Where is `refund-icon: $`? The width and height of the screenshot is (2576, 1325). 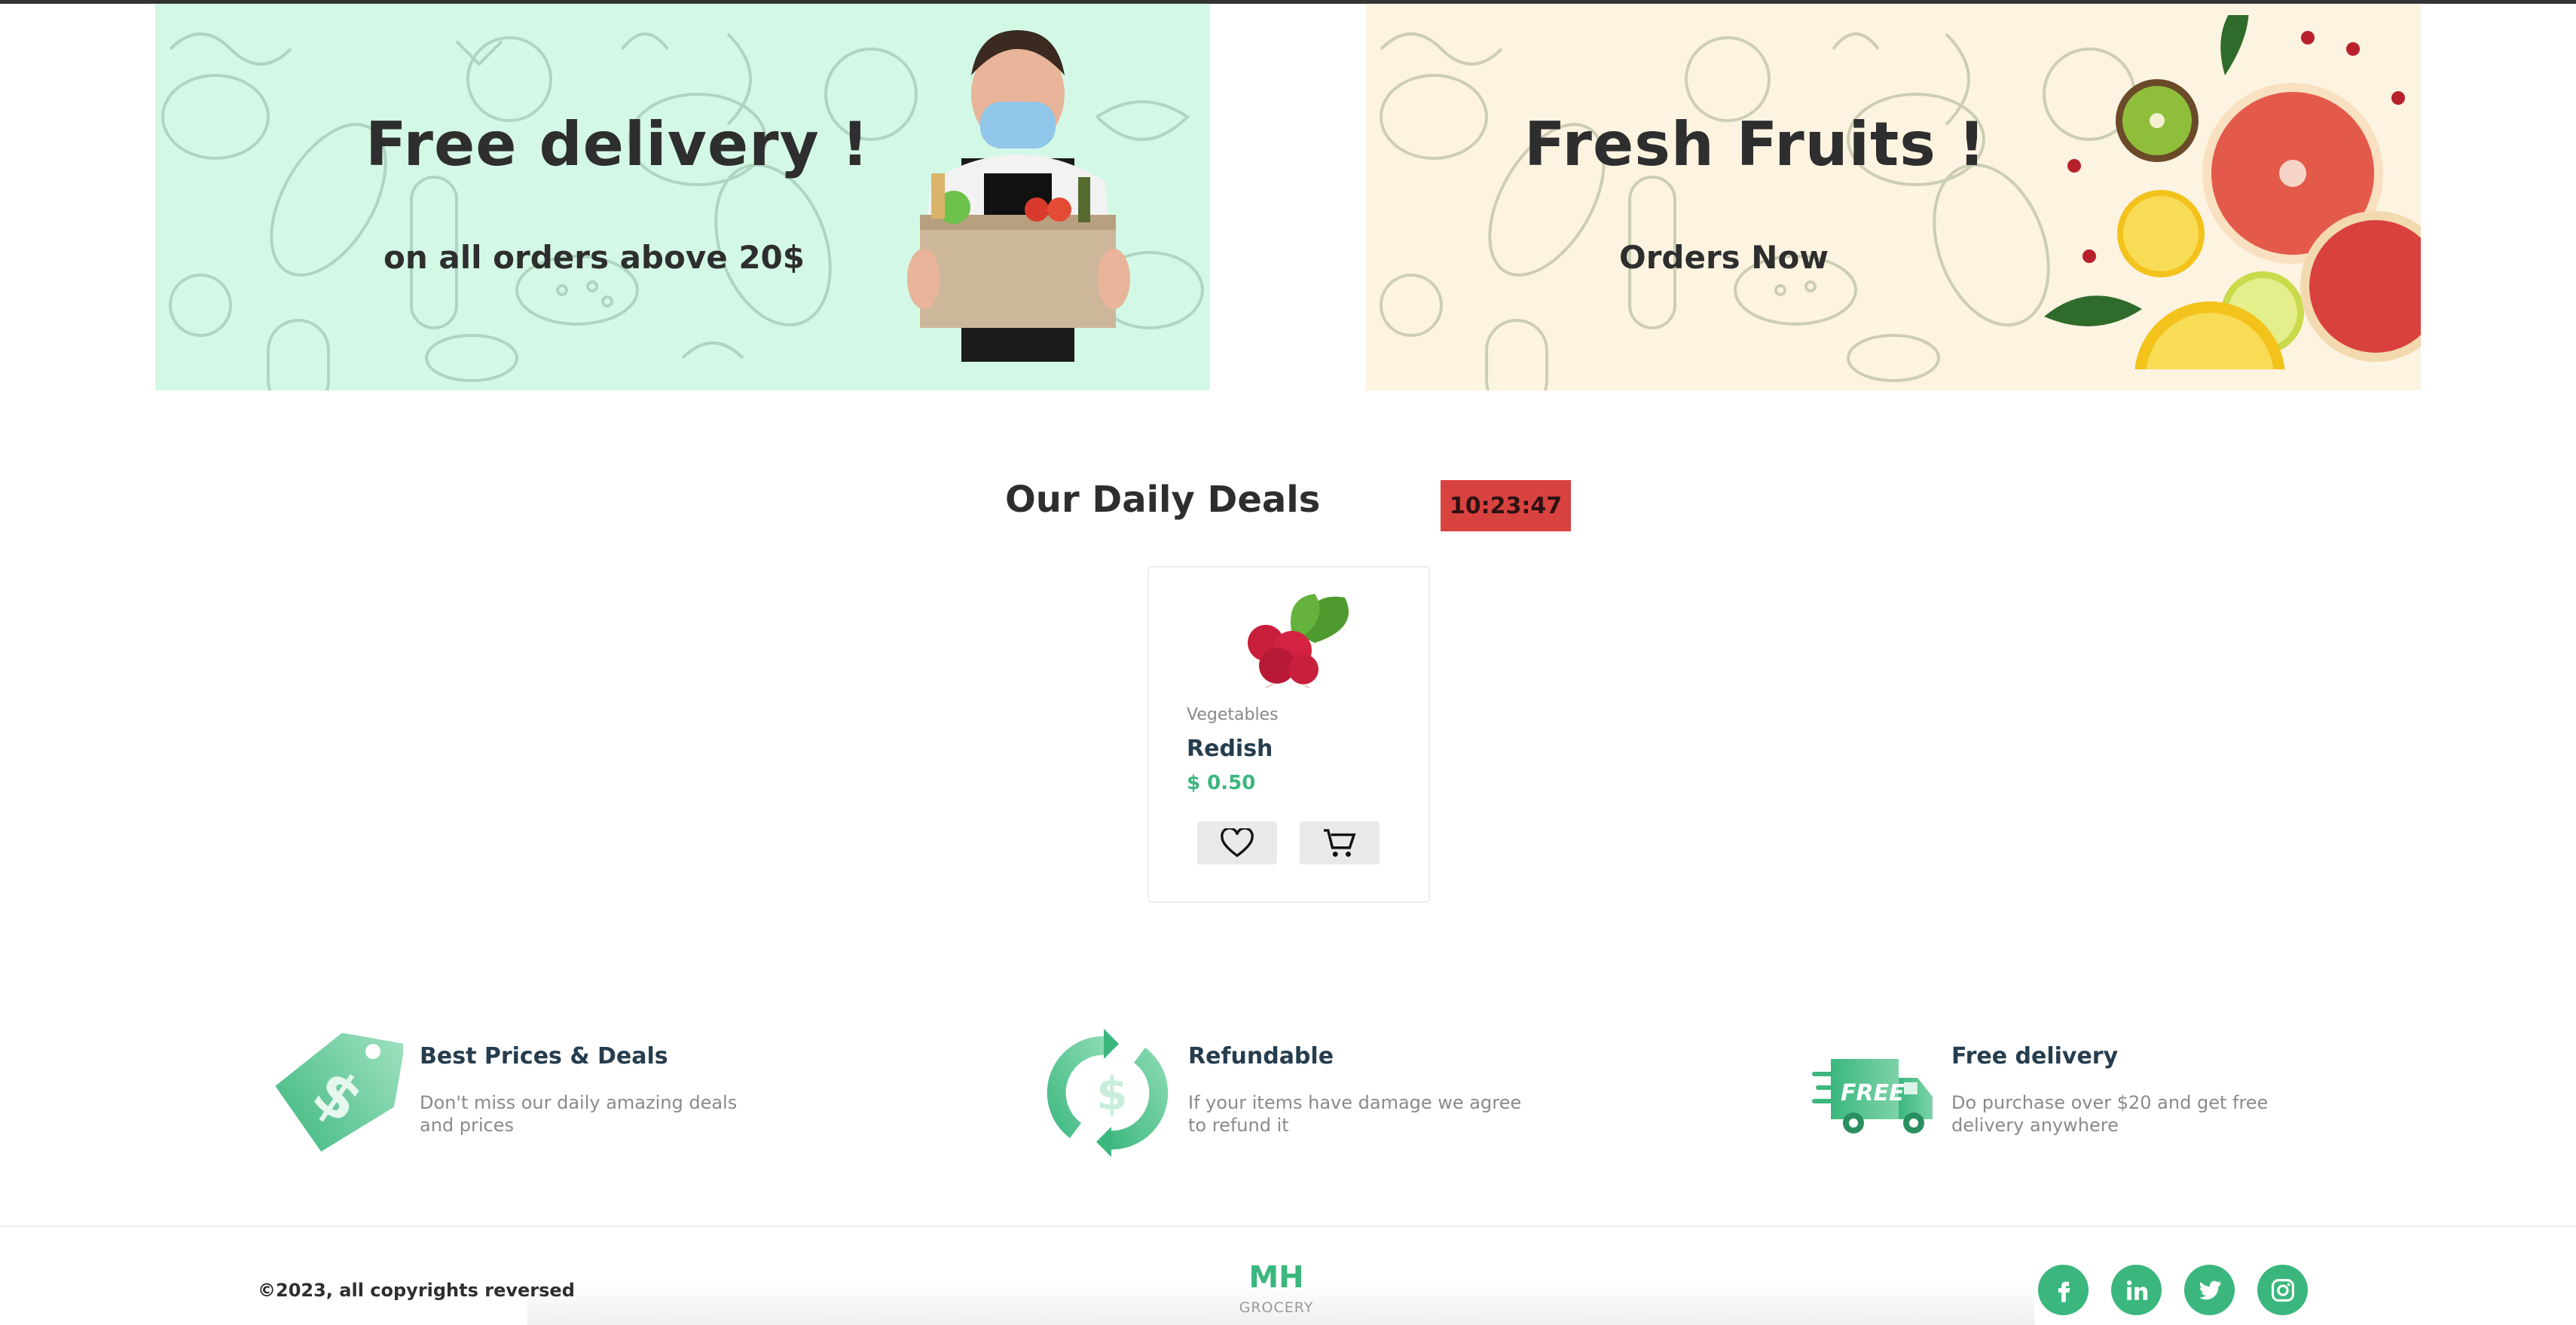 refund-icon: $ is located at coordinates (1108, 1093).